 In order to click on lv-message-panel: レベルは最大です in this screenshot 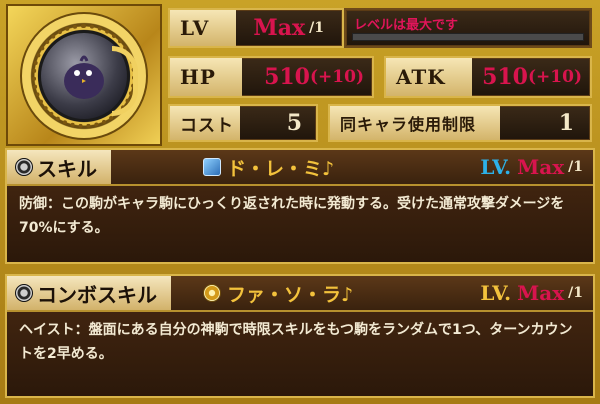, I will do `click(468, 28)`.